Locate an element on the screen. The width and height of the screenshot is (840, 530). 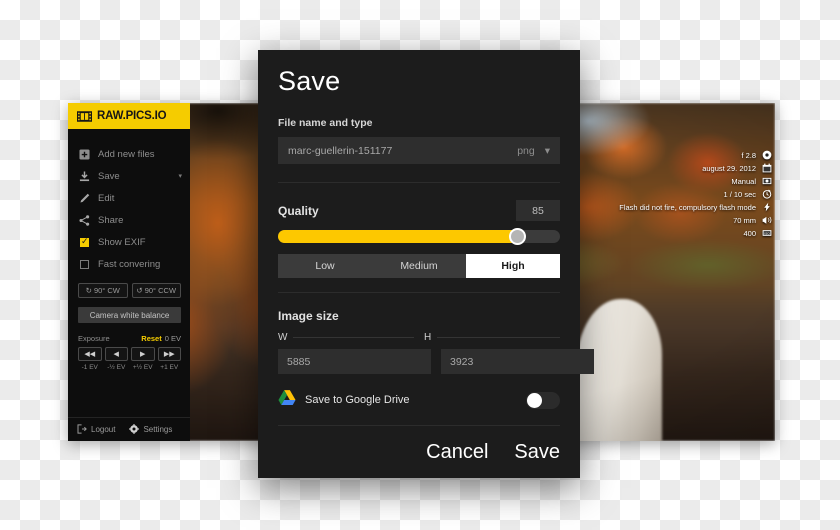
app-logo: RAW.PICS.IO is located at coordinates (129, 116).